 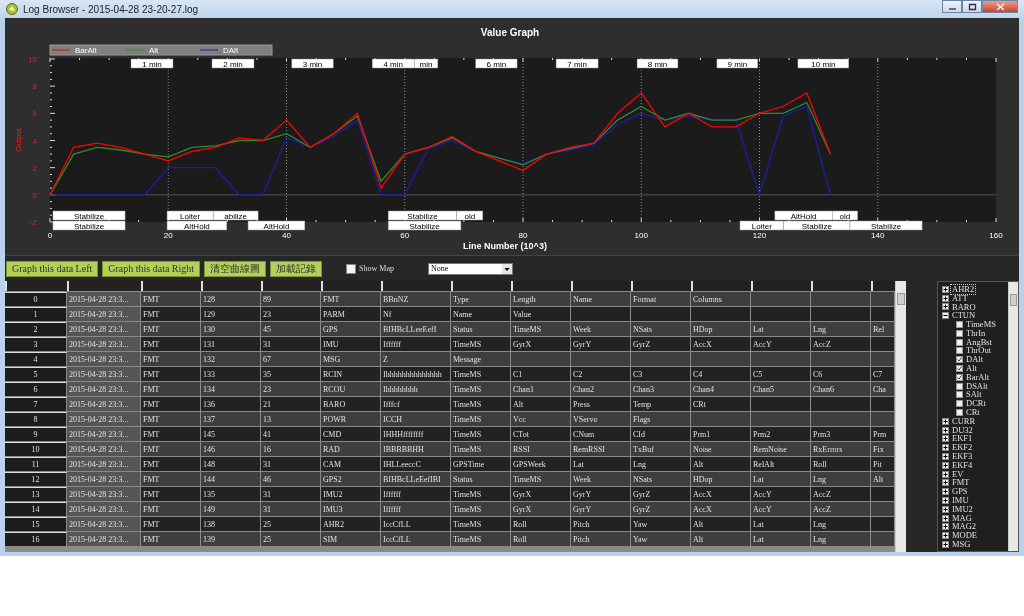 What do you see at coordinates (661, 389) in the screenshot?
I see `table-cell: Chan3` at bounding box center [661, 389].